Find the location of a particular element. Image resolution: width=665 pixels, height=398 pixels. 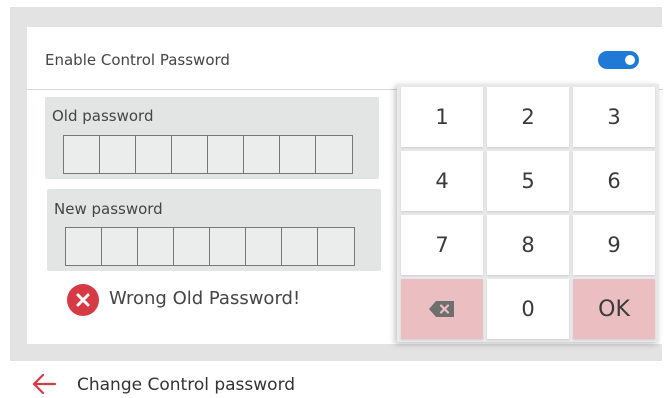

key-7: 7 is located at coordinates (442, 245).